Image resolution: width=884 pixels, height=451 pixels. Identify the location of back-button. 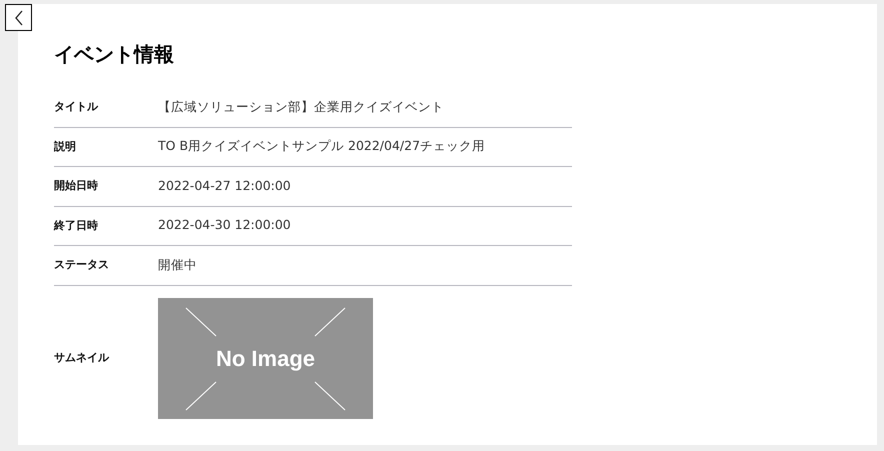
(18, 17).